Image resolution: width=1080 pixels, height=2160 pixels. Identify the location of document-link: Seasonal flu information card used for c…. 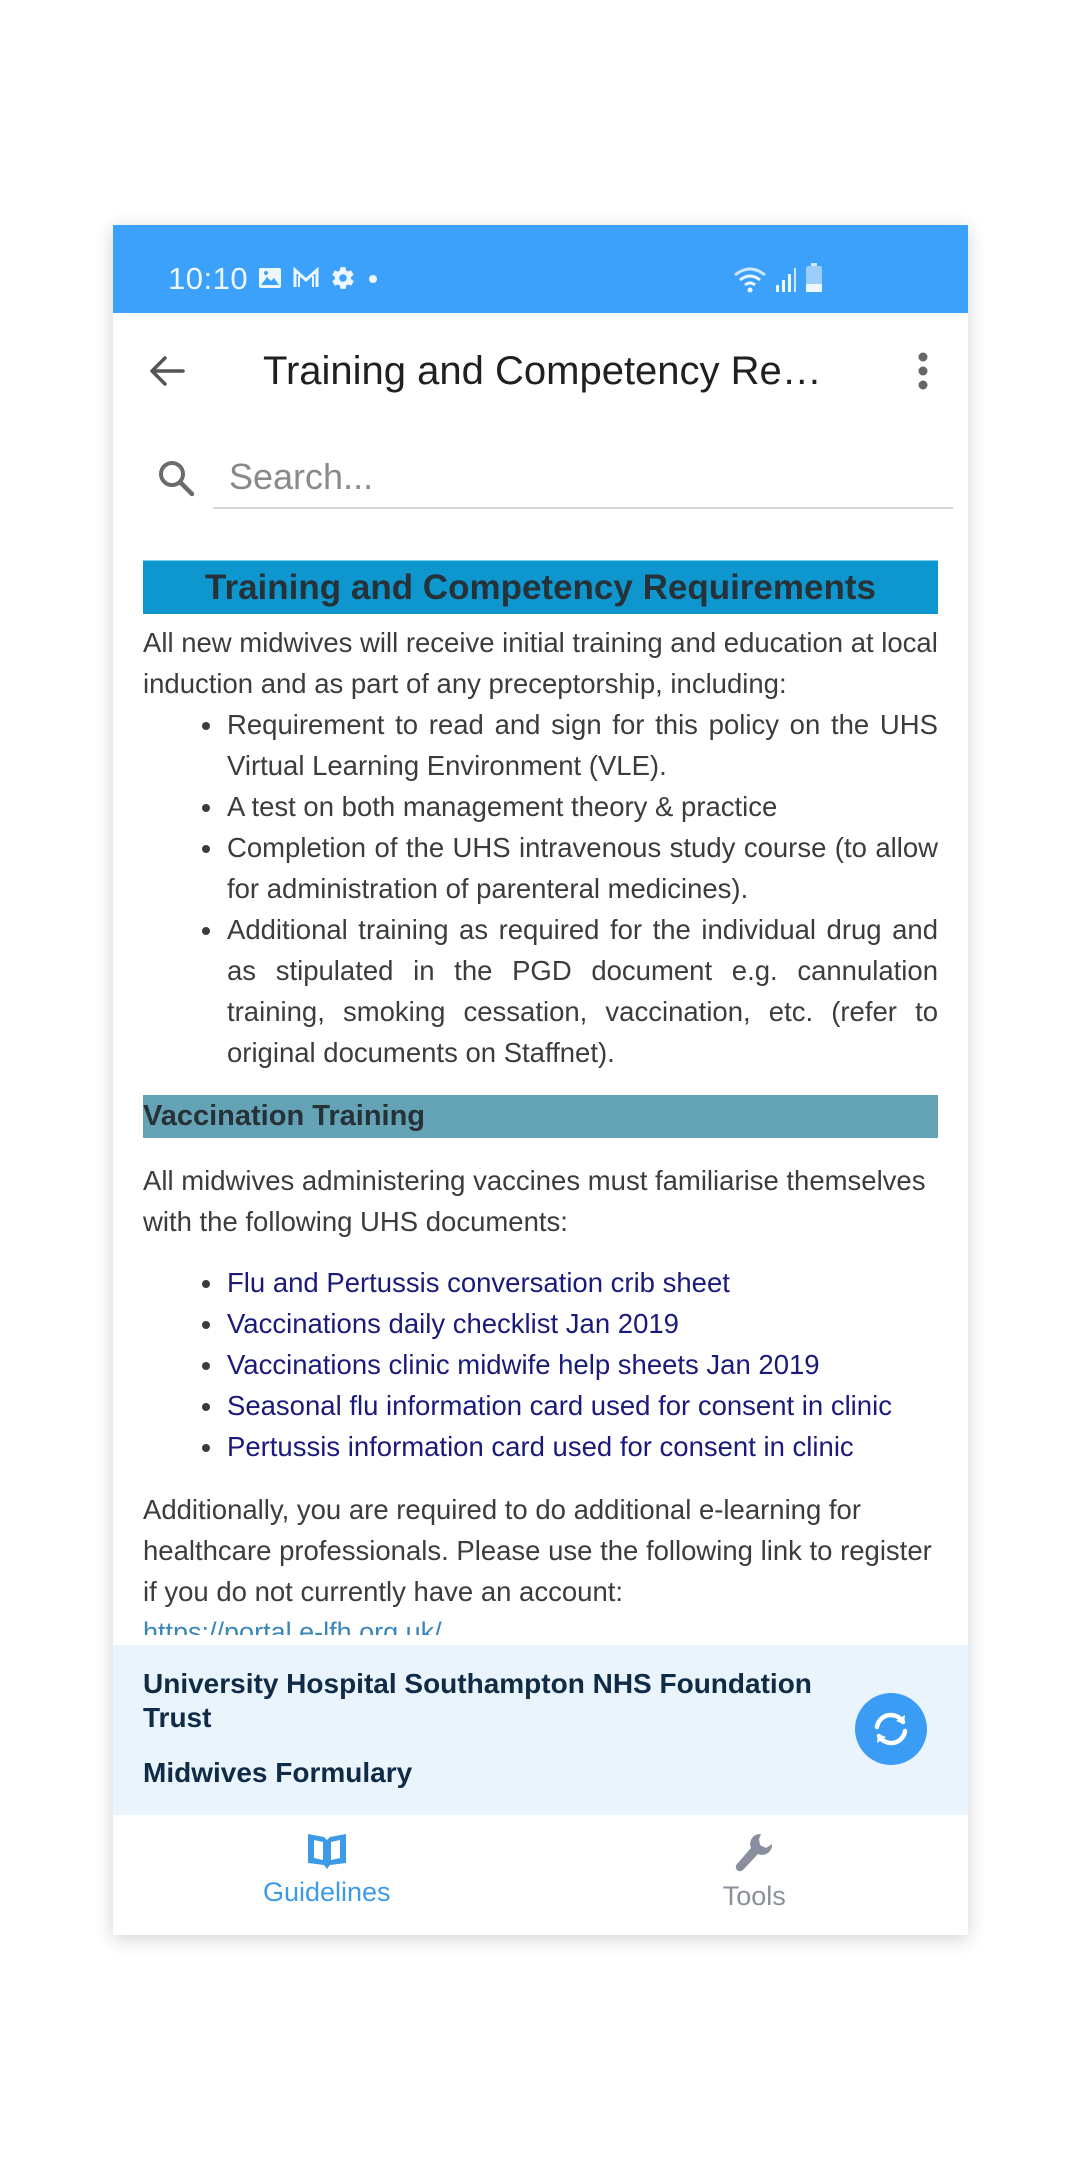
(570, 1405).